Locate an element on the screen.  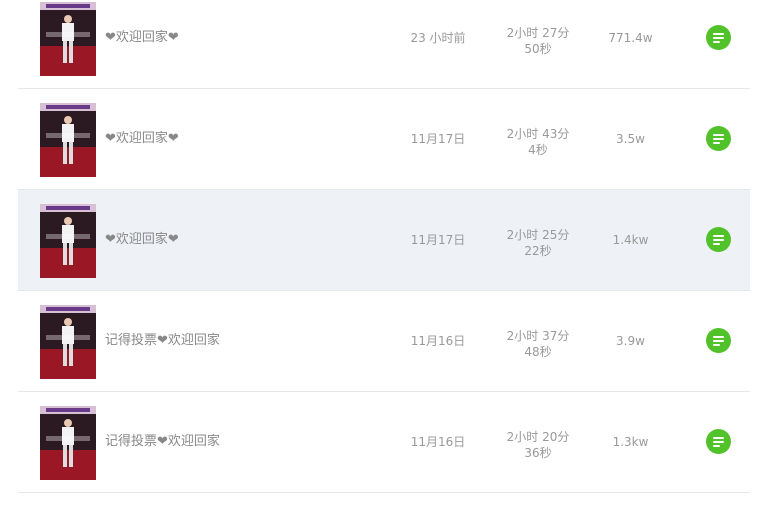
duration-hours-minutes: 2小时 37分 is located at coordinates (538, 336).